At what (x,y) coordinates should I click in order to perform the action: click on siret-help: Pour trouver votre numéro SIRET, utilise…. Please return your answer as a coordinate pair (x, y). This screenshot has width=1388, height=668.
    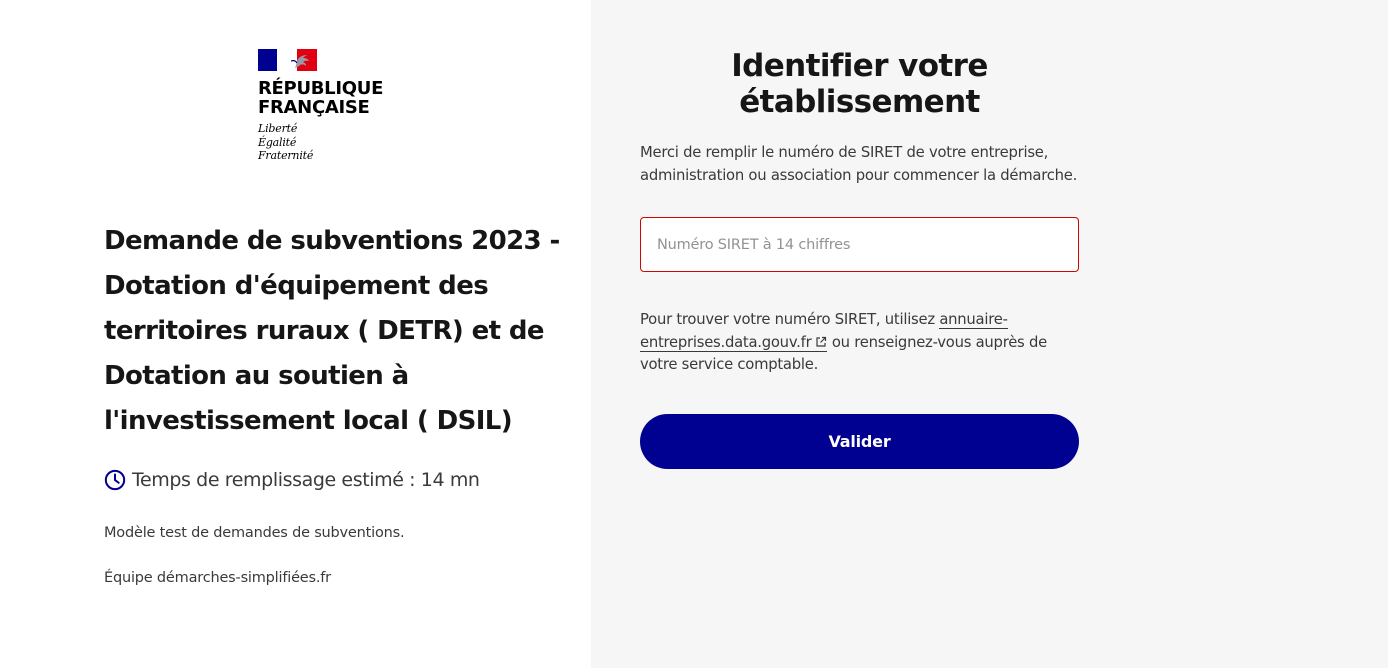
    Looking at the image, I should click on (860, 343).